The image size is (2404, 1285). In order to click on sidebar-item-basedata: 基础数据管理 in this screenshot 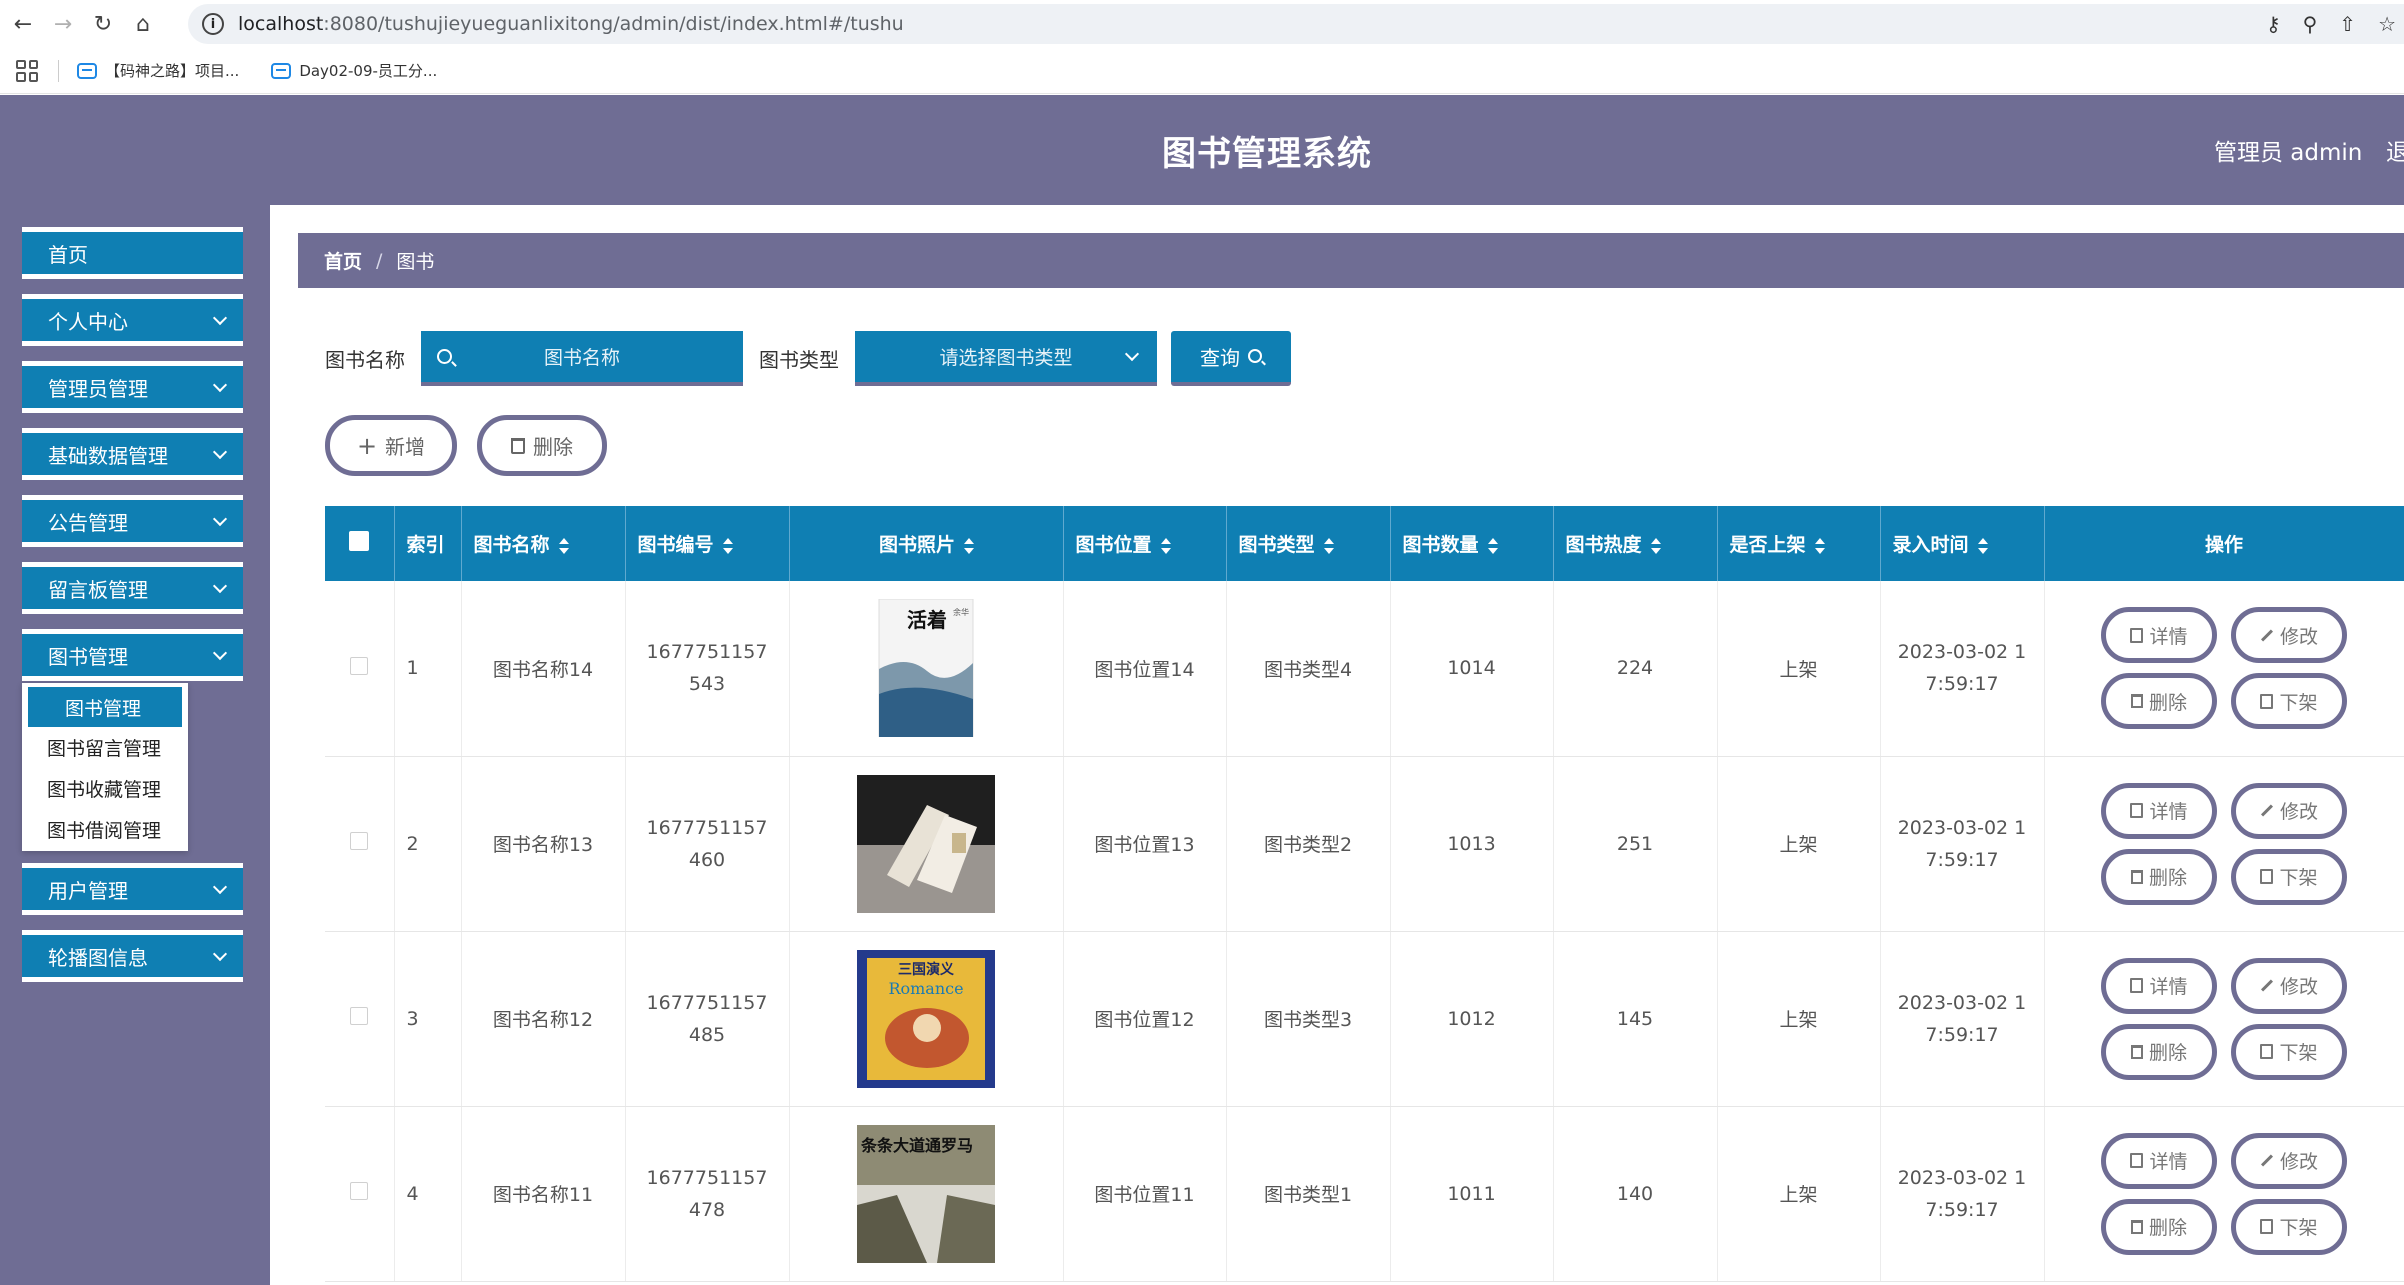, I will do `click(132, 454)`.